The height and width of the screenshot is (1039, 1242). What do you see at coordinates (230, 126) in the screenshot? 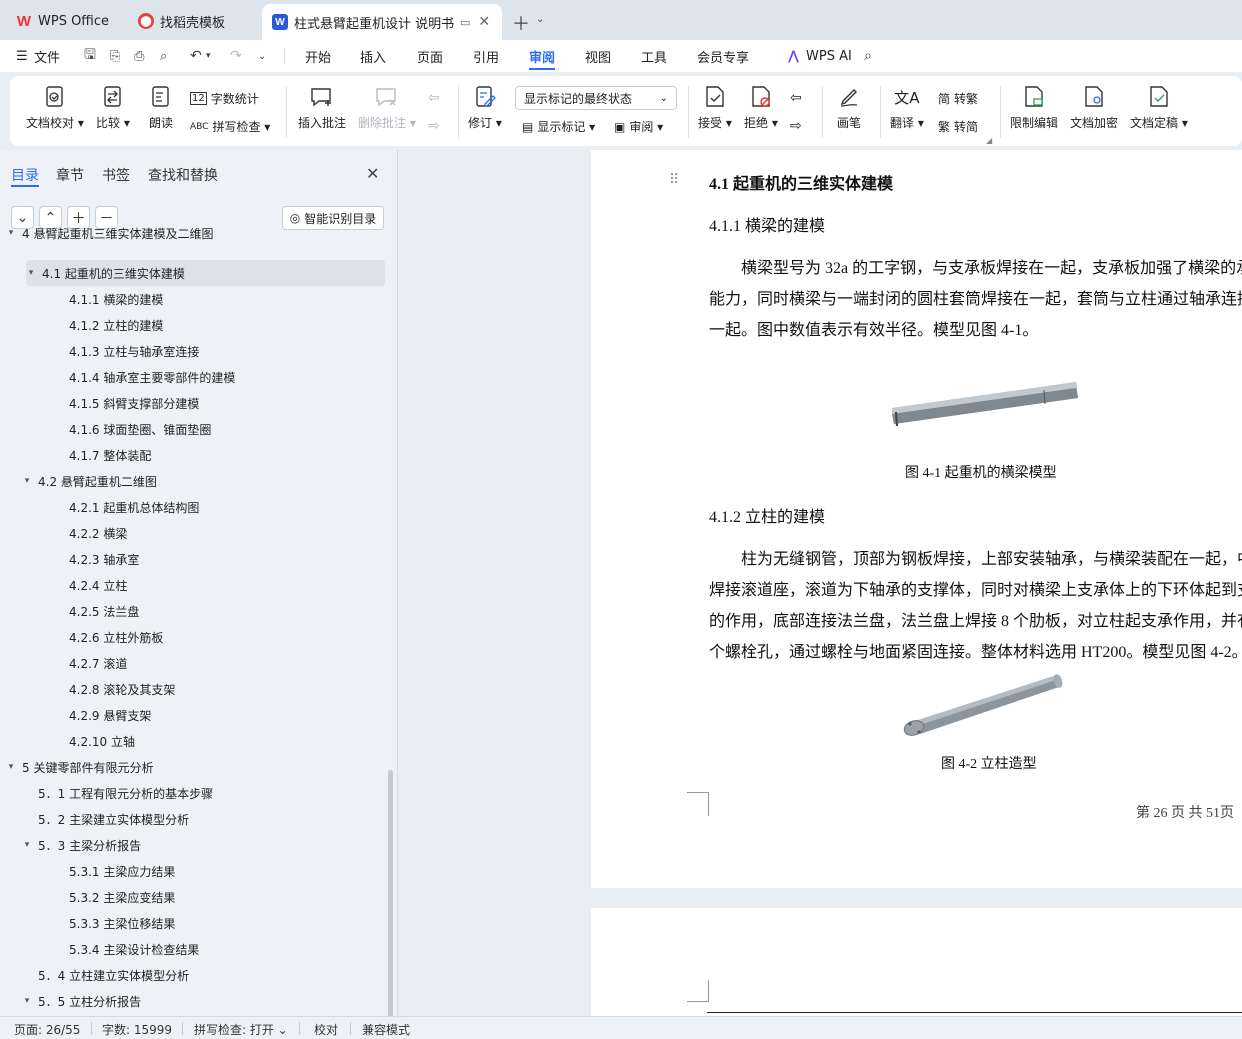
I see `spell-check-button: ABC 拼写检查 ▾` at bounding box center [230, 126].